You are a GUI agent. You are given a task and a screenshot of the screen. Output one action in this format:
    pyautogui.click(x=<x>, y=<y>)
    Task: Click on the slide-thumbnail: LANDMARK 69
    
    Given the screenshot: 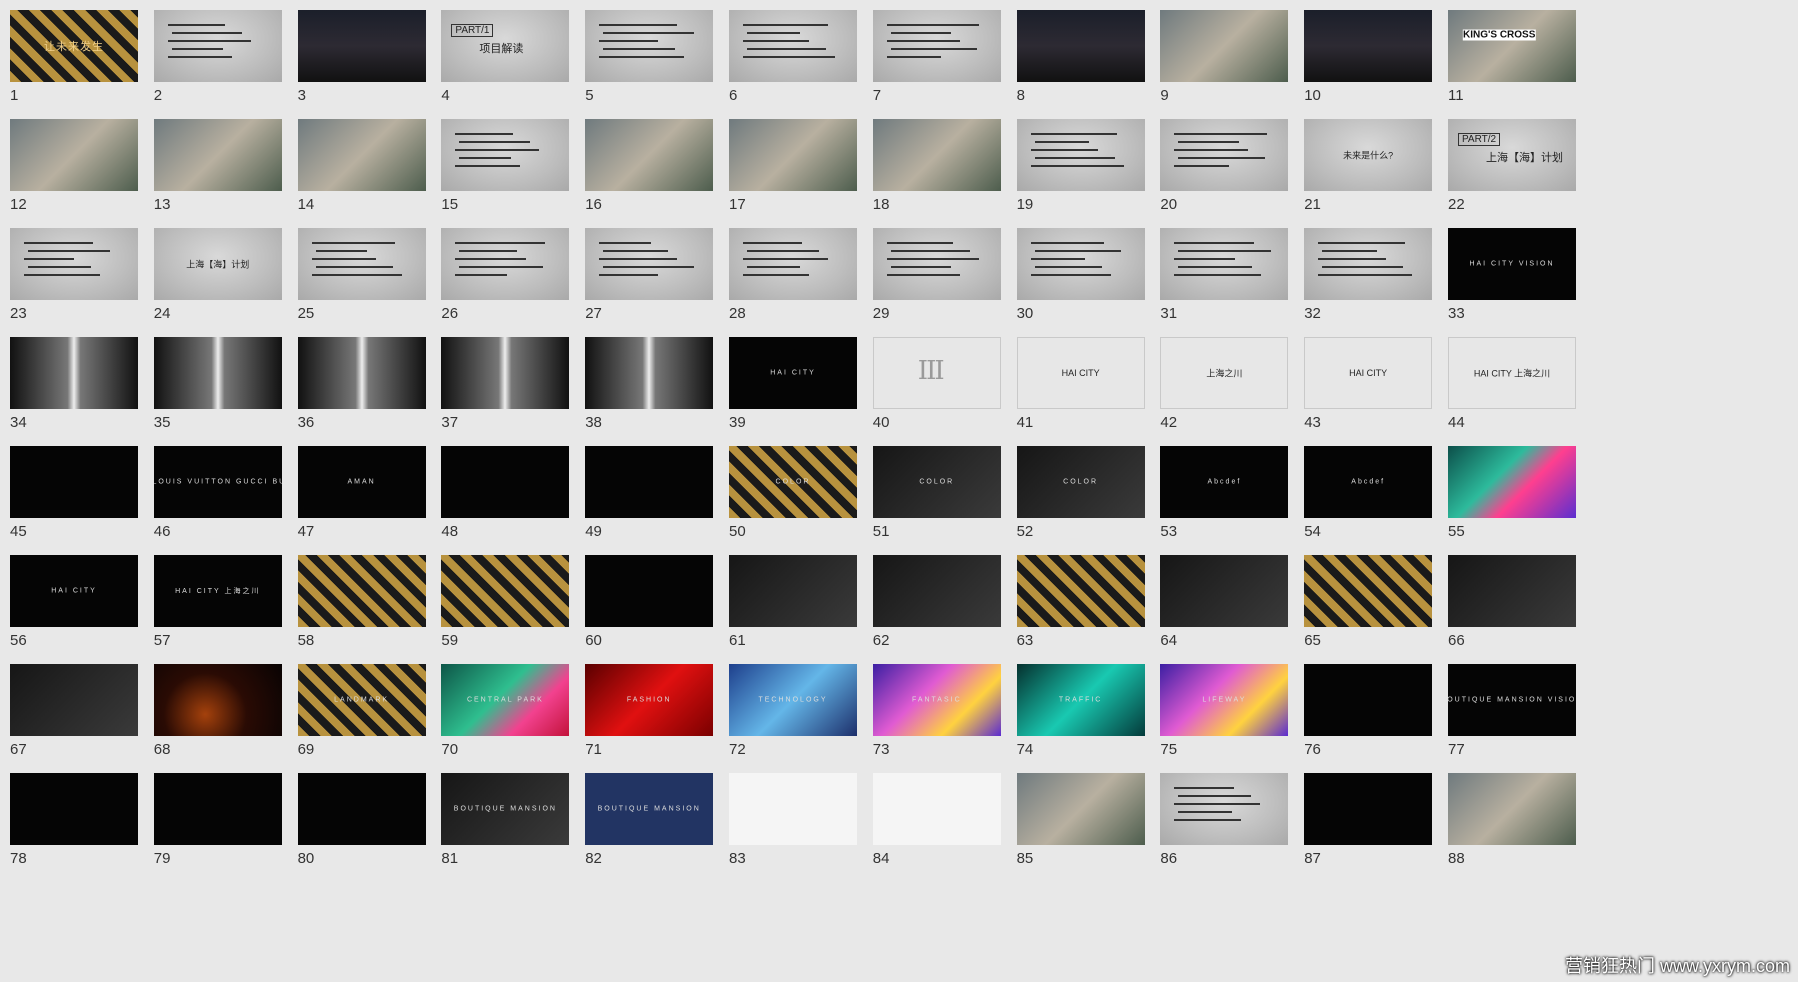 What is the action you would take?
    pyautogui.click(x=357, y=708)
    